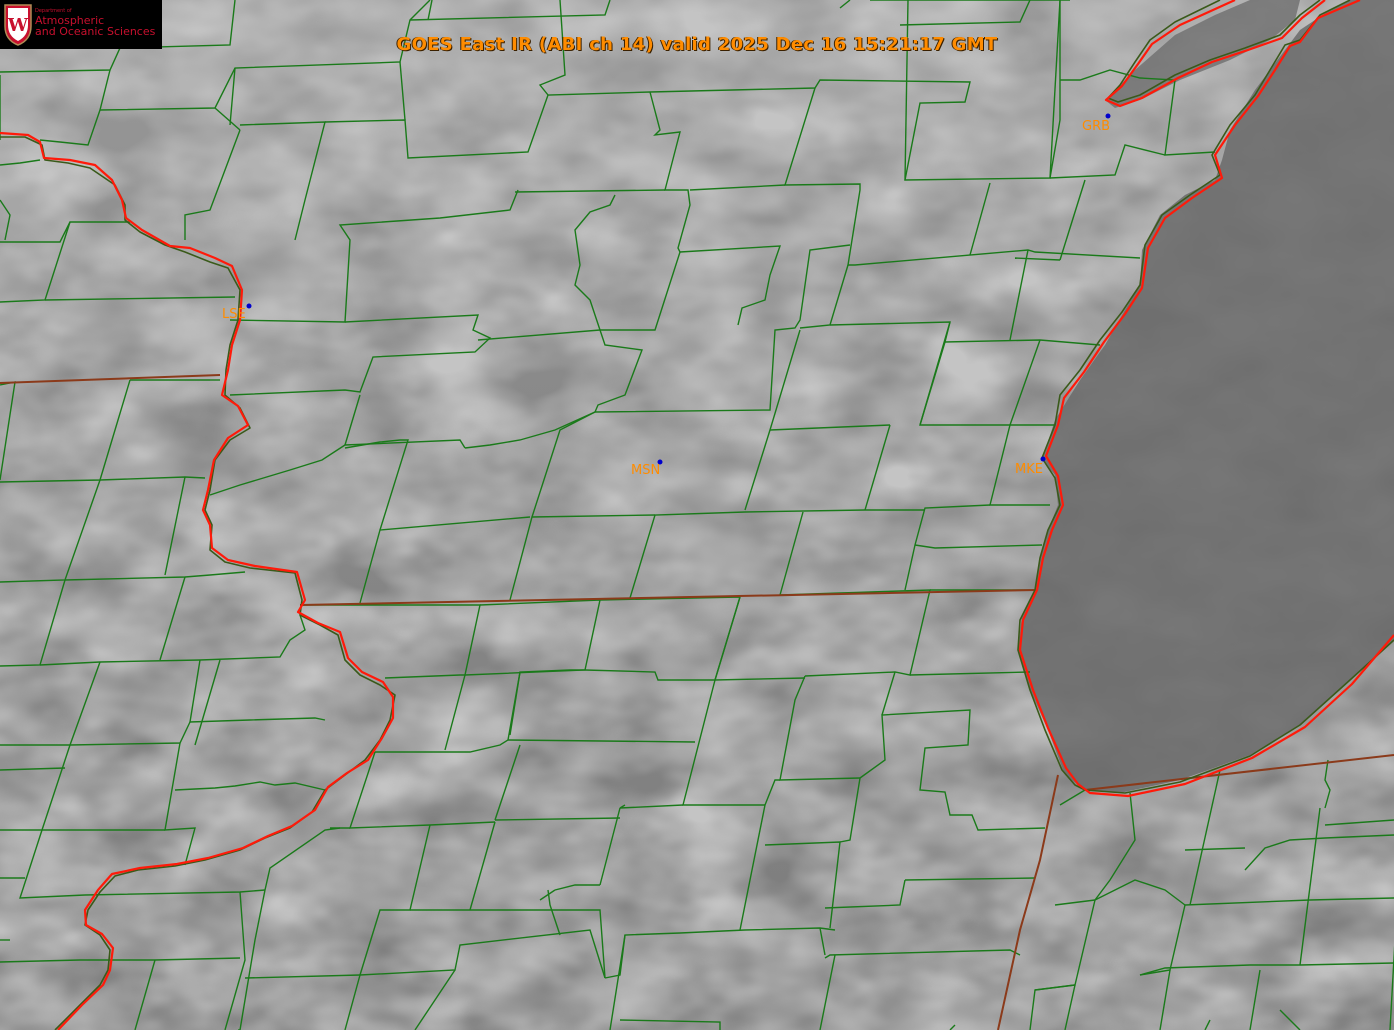  What do you see at coordinates (1096, 126) in the screenshot?
I see `station-label-grb: GRB` at bounding box center [1096, 126].